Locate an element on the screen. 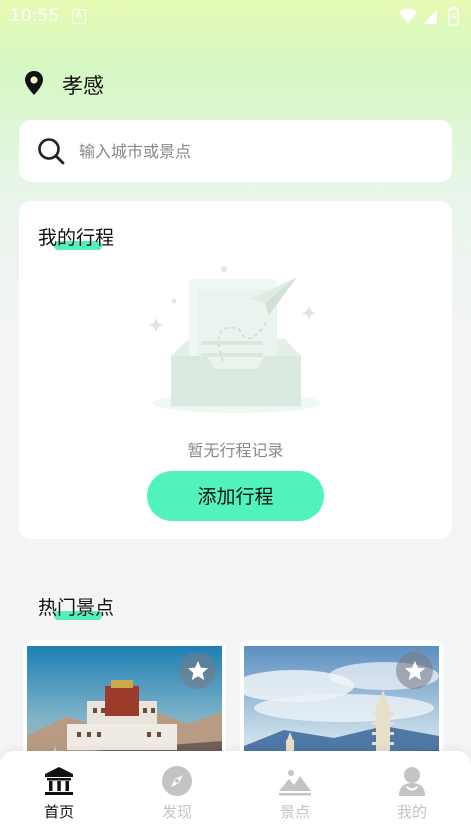 Image resolution: width=471 pixels, height=839 pixels. tab-label: 发现 is located at coordinates (176, 812).